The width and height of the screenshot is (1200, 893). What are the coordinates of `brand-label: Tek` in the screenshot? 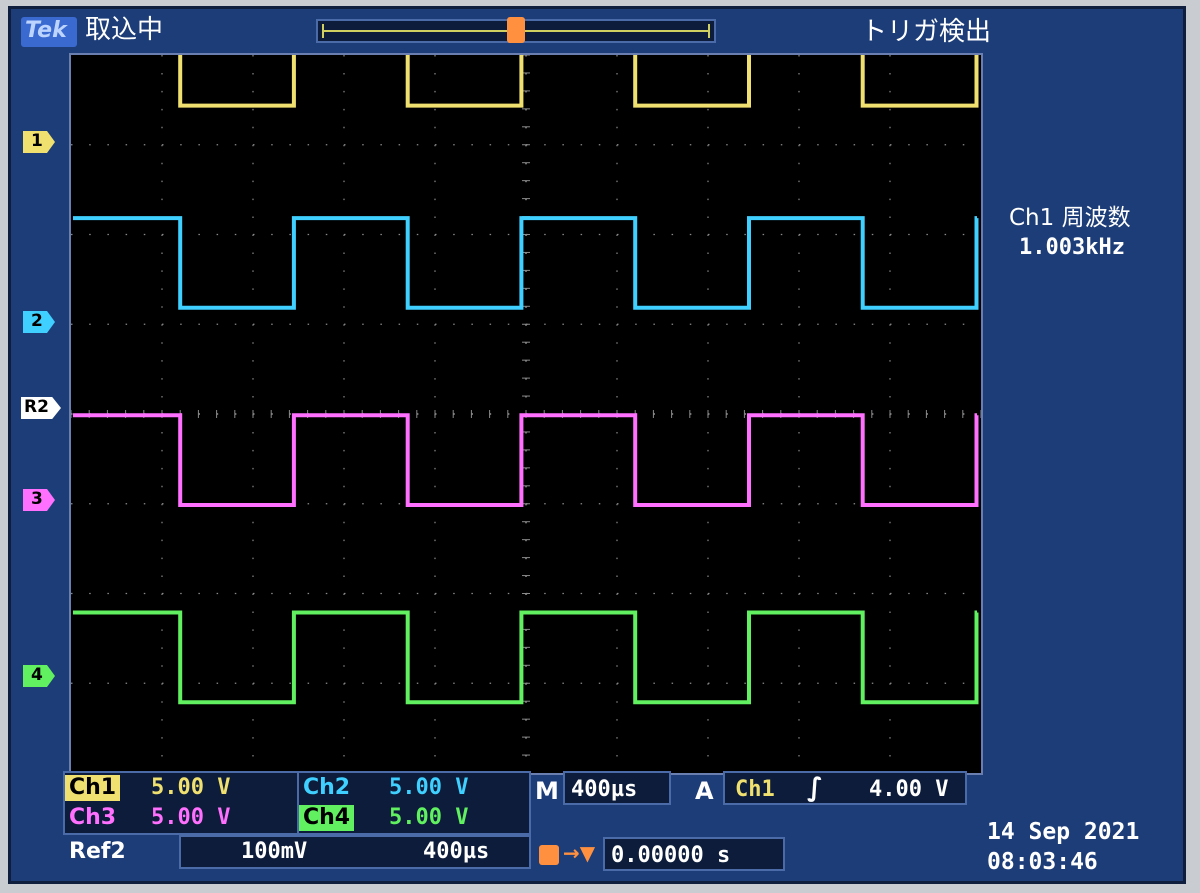 It's located at (46, 30).